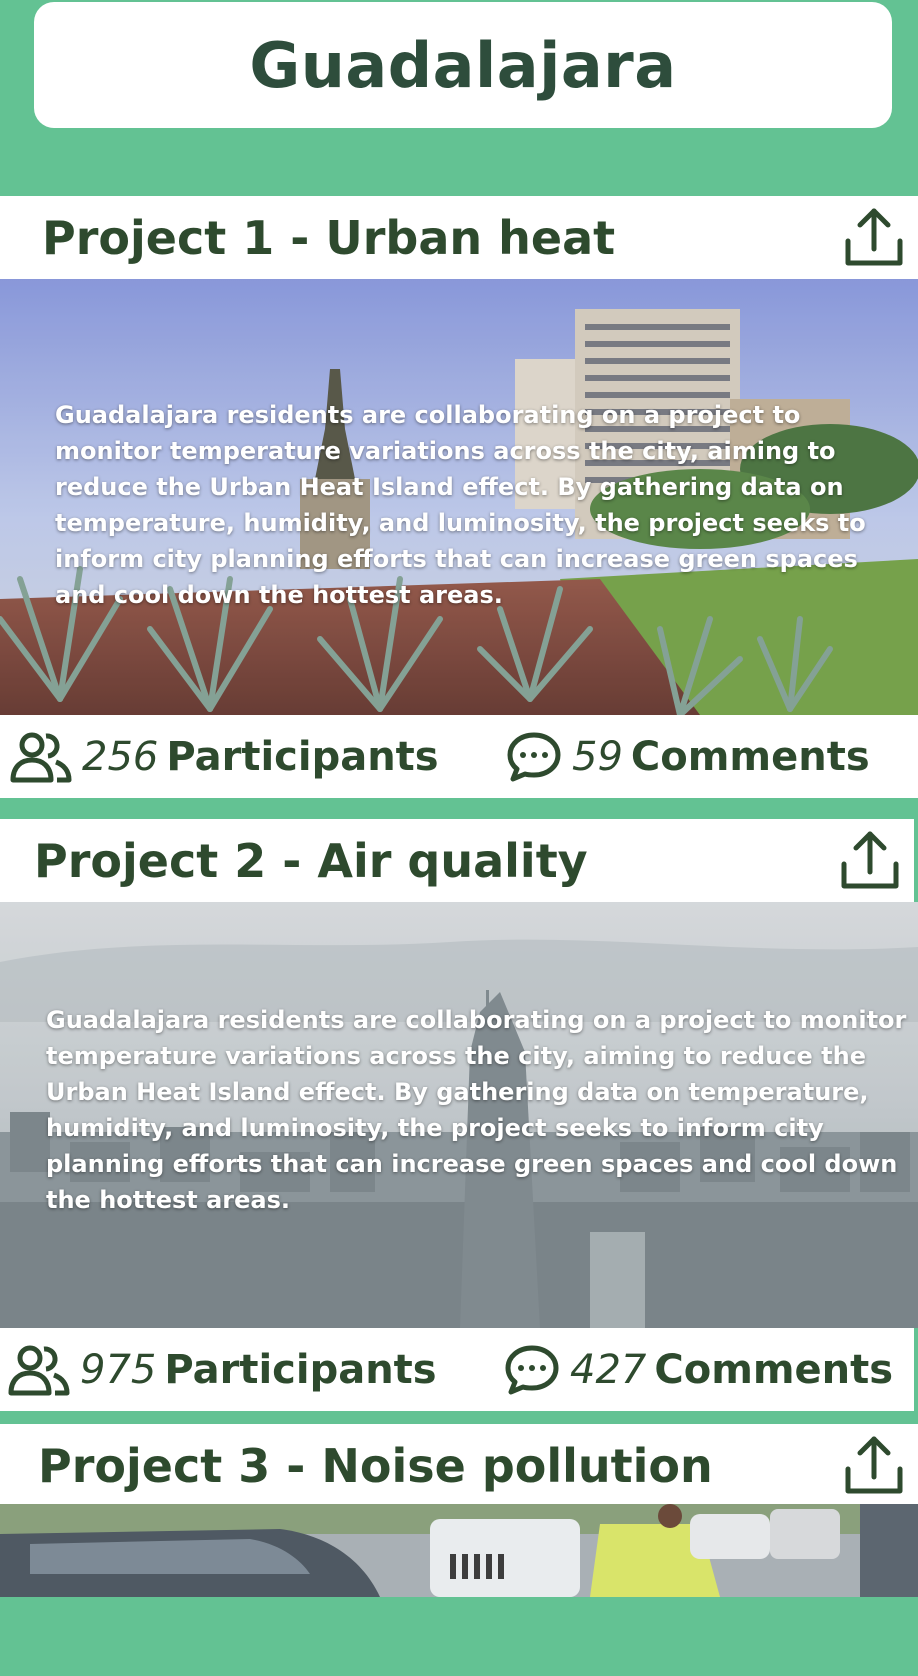 The height and width of the screenshot is (1676, 918). I want to click on project-3-image, so click(459, 1550).